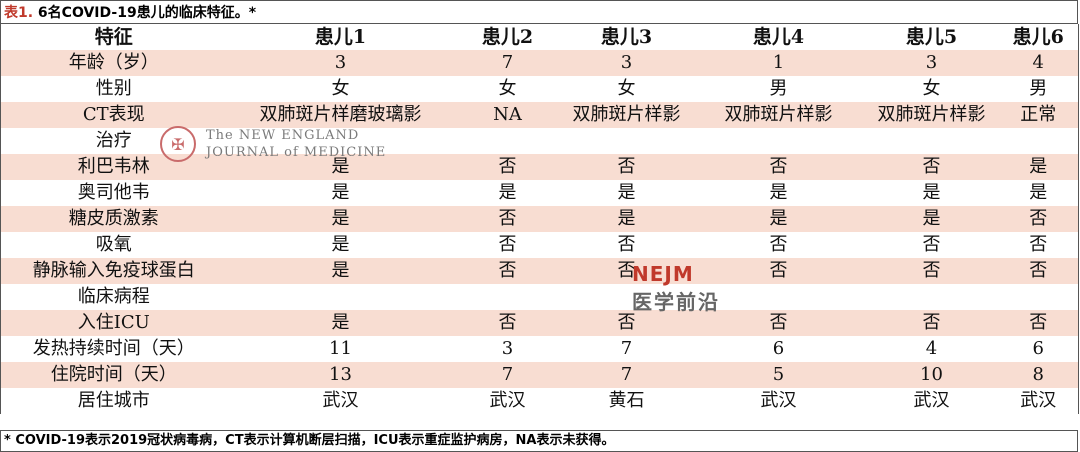 This screenshot has width=1080, height=452. What do you see at coordinates (507, 37) in the screenshot?
I see `header-cell: 患儿2` at bounding box center [507, 37].